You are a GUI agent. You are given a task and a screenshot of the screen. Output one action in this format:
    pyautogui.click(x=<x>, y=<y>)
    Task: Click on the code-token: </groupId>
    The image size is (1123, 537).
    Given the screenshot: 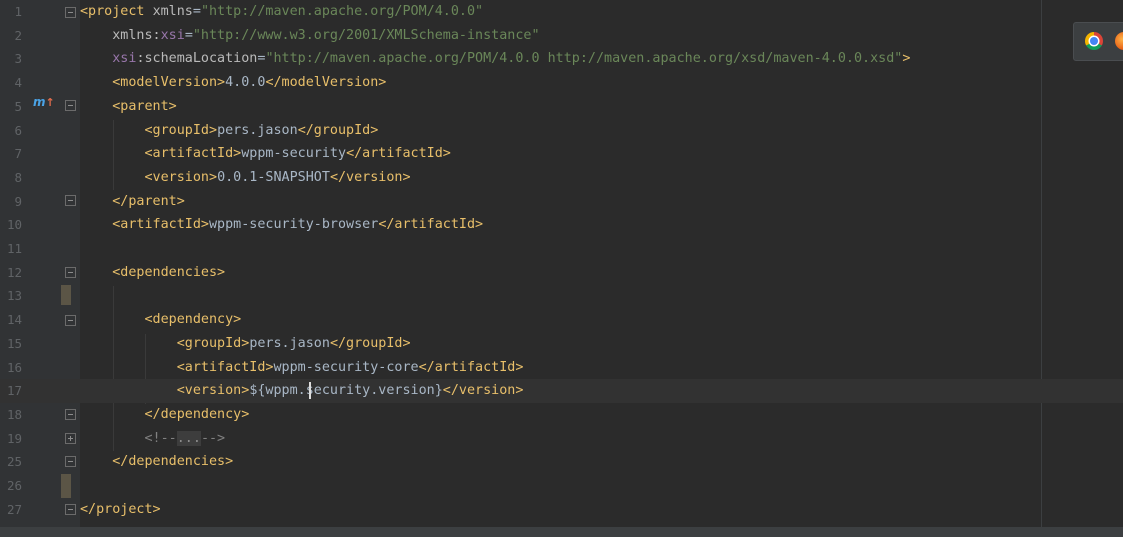 What is the action you would take?
    pyautogui.click(x=370, y=343)
    